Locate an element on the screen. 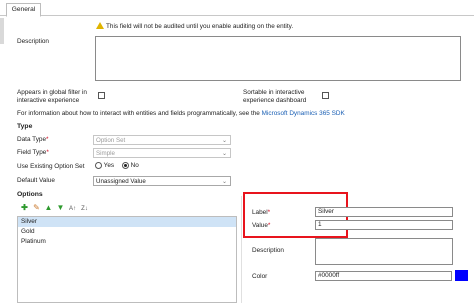 The height and width of the screenshot is (303, 474). list-item: Gold is located at coordinates (127, 232).